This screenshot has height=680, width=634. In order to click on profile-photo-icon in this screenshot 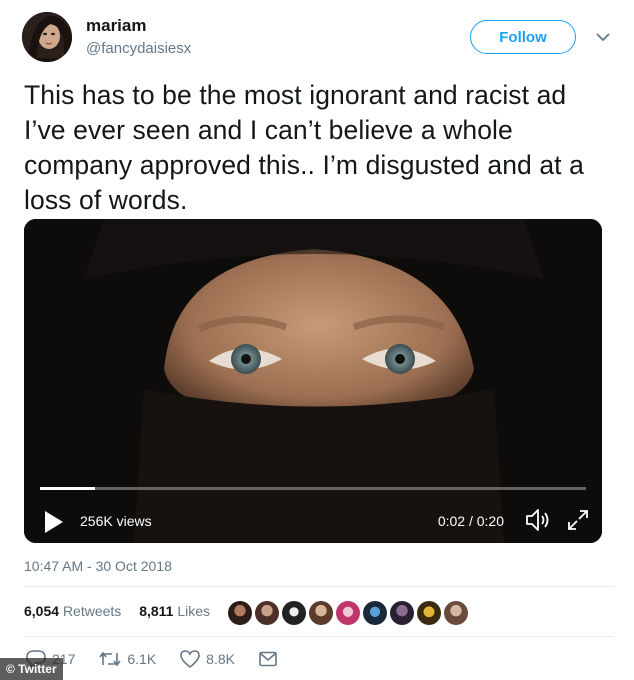, I will do `click(47, 37)`.